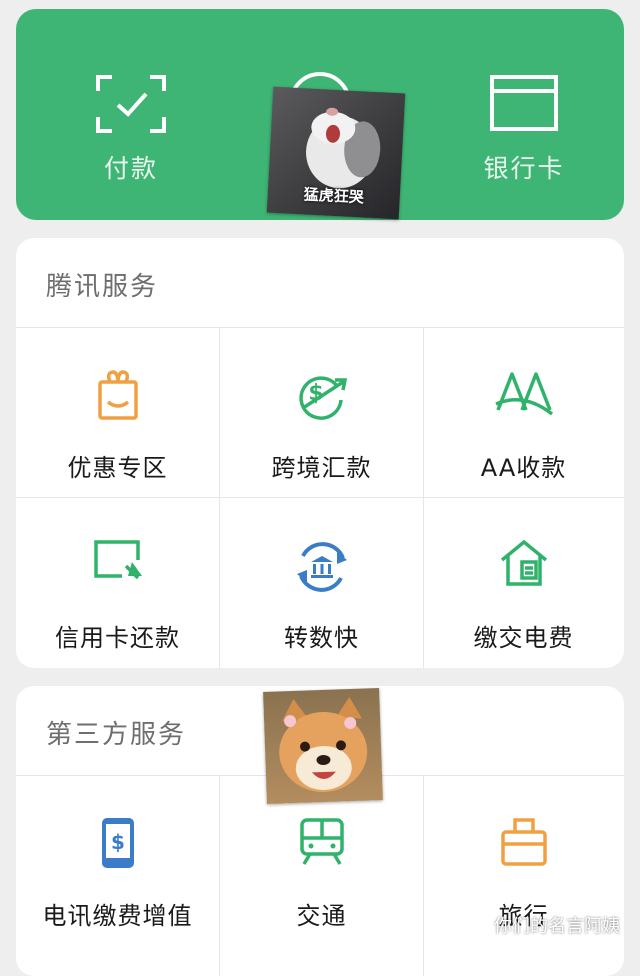  What do you see at coordinates (118, 562) in the screenshot?
I see `credit-card-icon` at bounding box center [118, 562].